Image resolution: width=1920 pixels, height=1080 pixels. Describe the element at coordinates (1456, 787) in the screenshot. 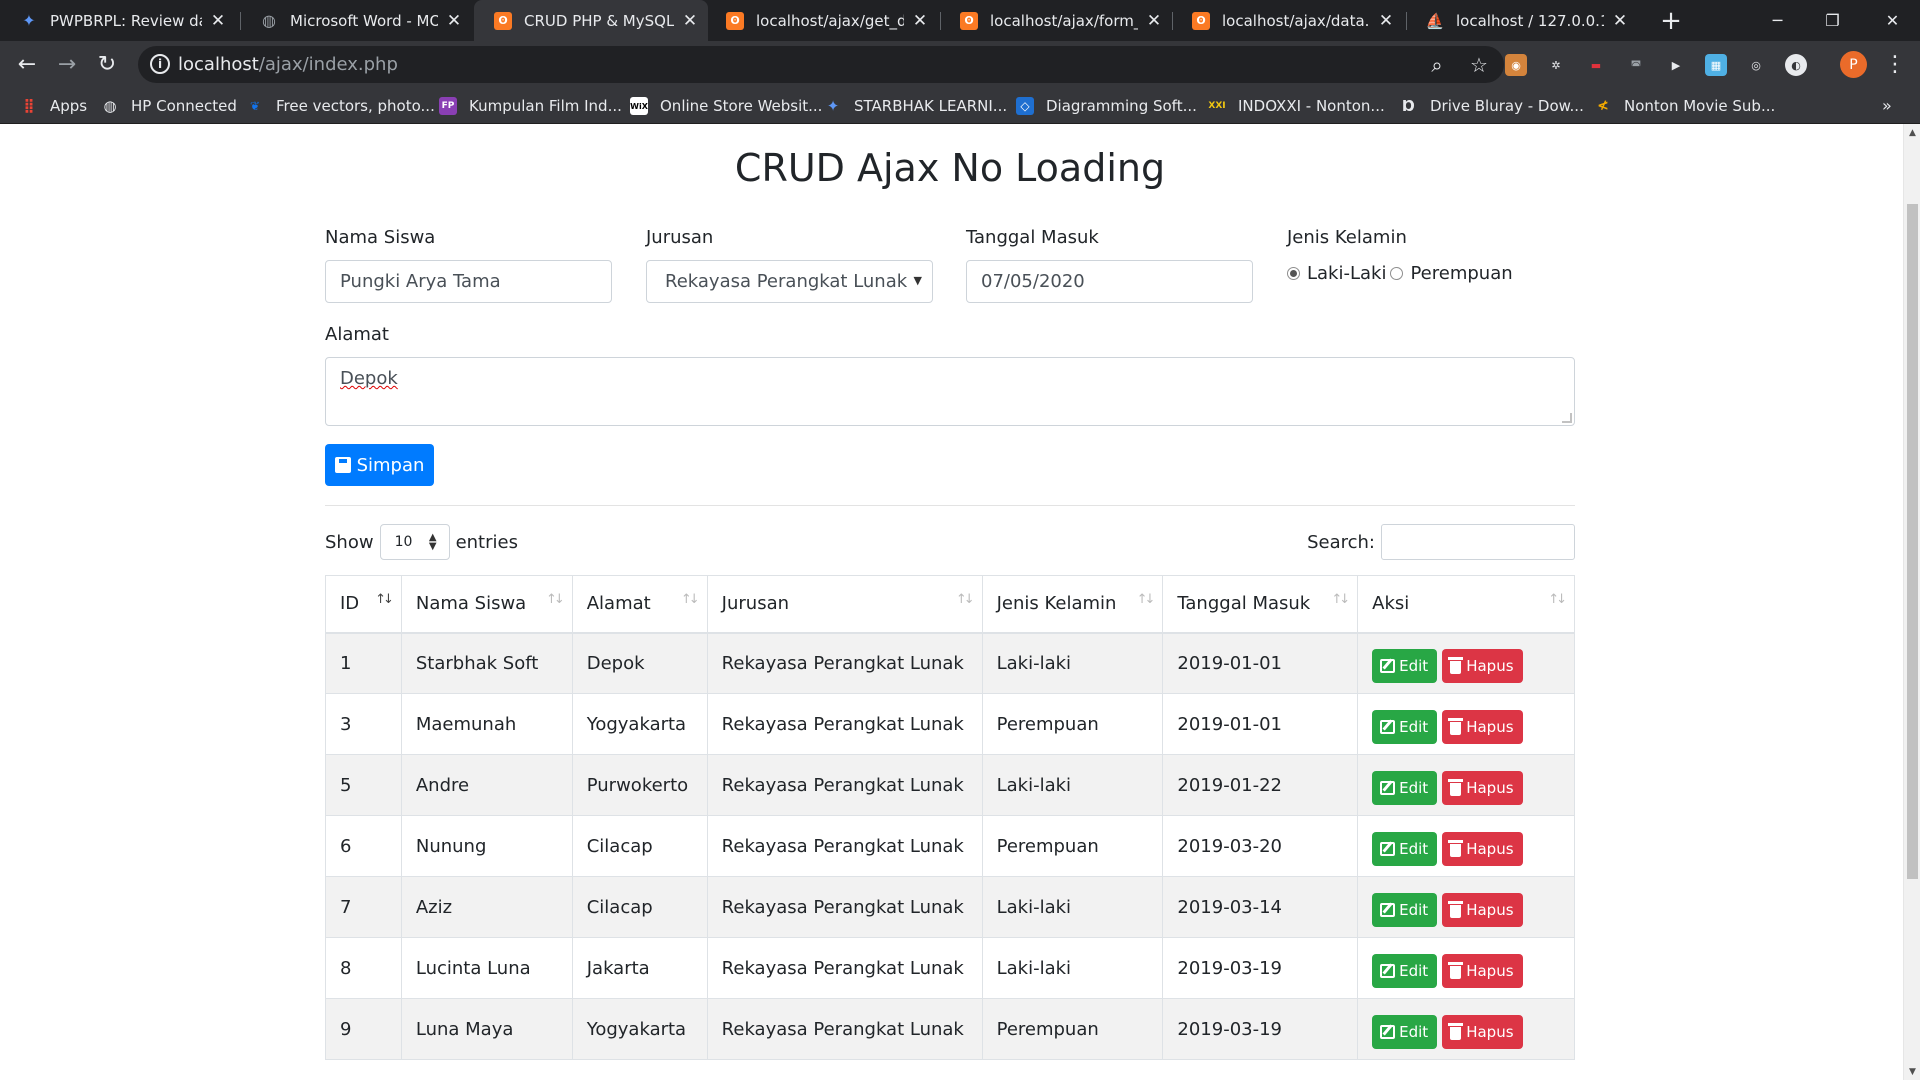

I see `trash-icon` at that location.